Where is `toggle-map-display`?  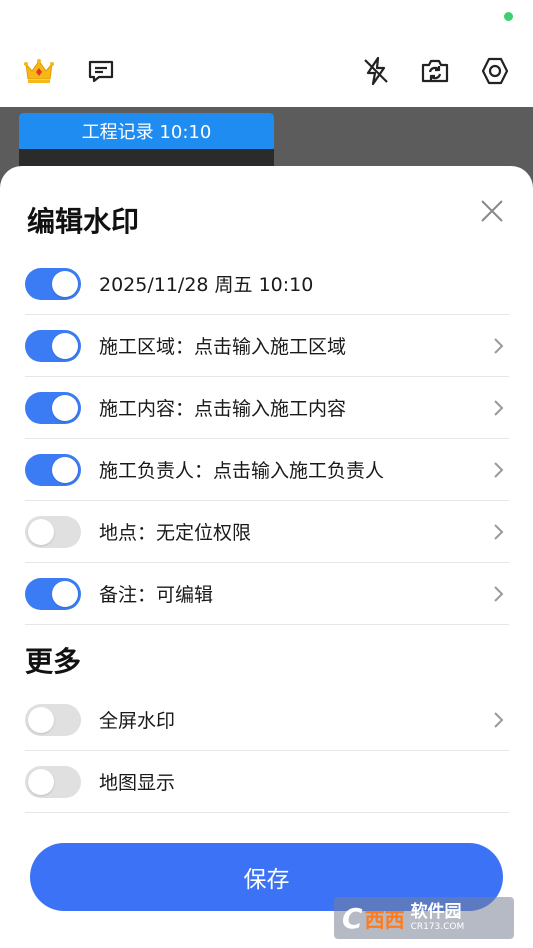
toggle-map-display is located at coordinates (53, 781).